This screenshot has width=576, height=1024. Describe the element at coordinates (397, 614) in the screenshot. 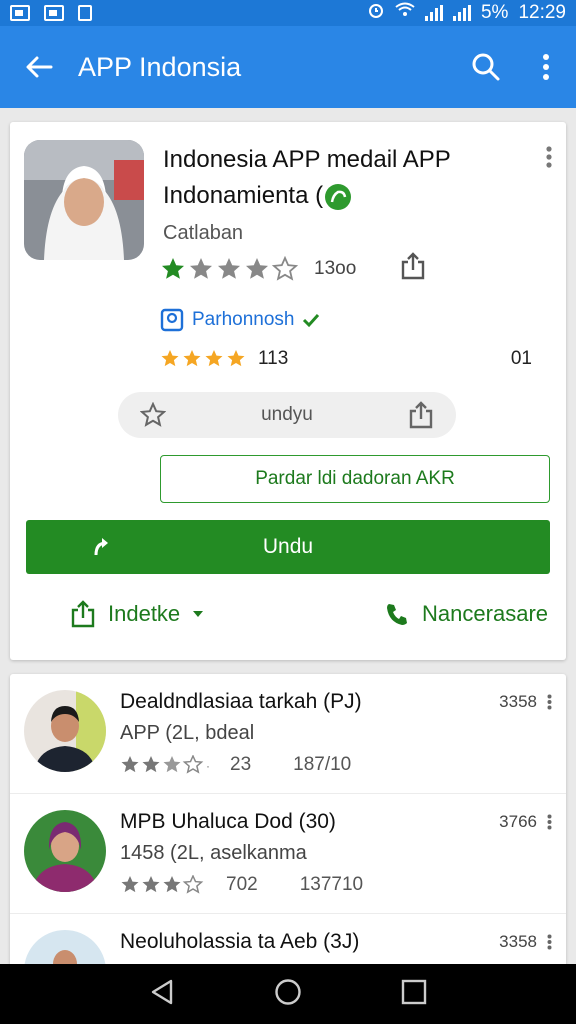

I see `phone-icon` at that location.